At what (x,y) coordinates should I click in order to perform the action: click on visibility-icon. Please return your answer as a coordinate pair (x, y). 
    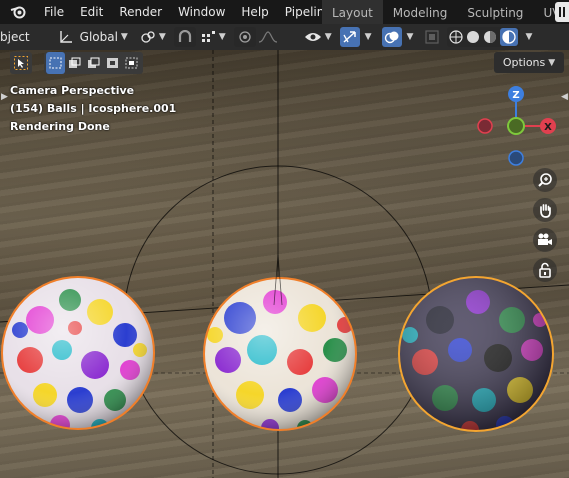
    Looking at the image, I should click on (313, 37).